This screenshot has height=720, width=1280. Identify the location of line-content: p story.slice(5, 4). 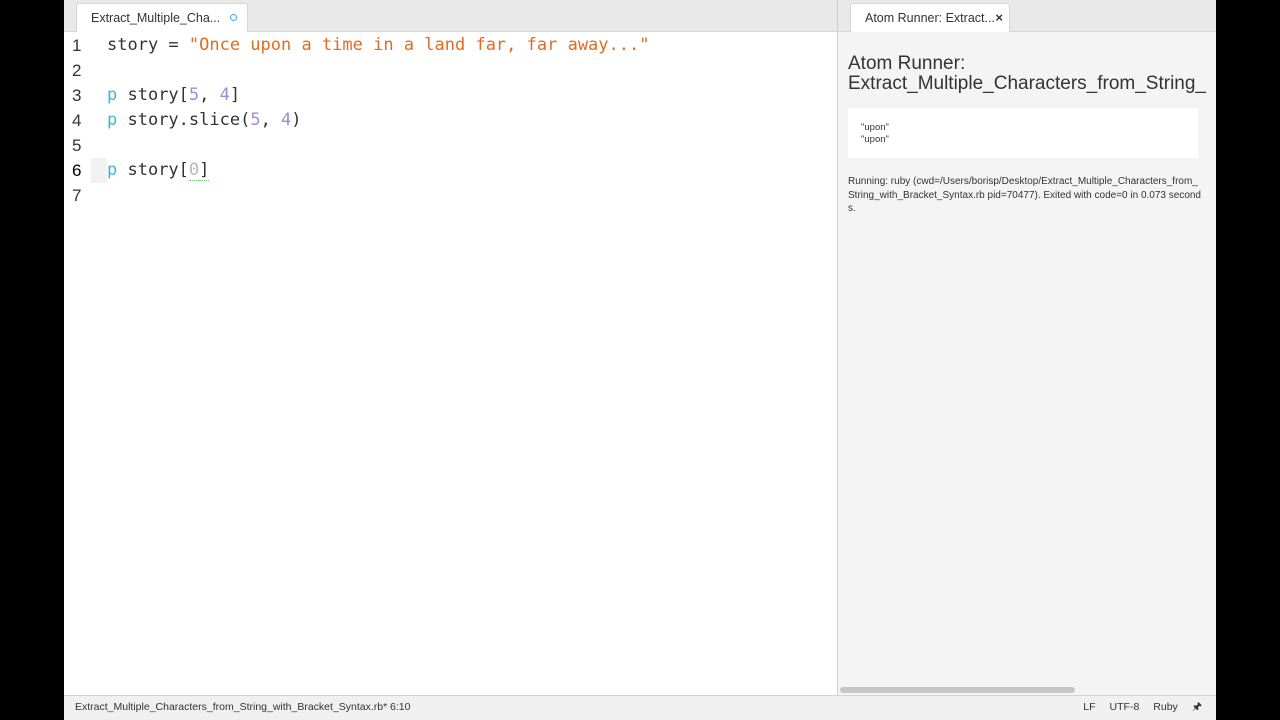
(204, 120).